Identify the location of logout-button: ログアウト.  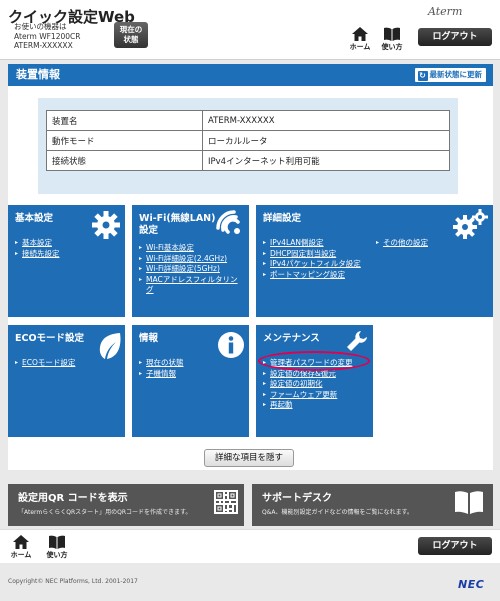
(455, 37).